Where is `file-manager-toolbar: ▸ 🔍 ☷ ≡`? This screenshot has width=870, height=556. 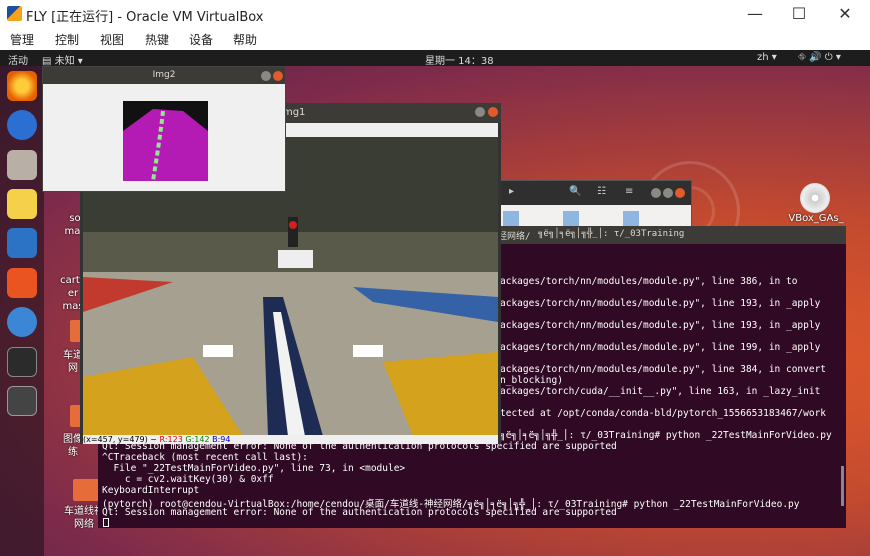 file-manager-toolbar: ▸ 🔍 ☷ ≡ is located at coordinates (594, 193).